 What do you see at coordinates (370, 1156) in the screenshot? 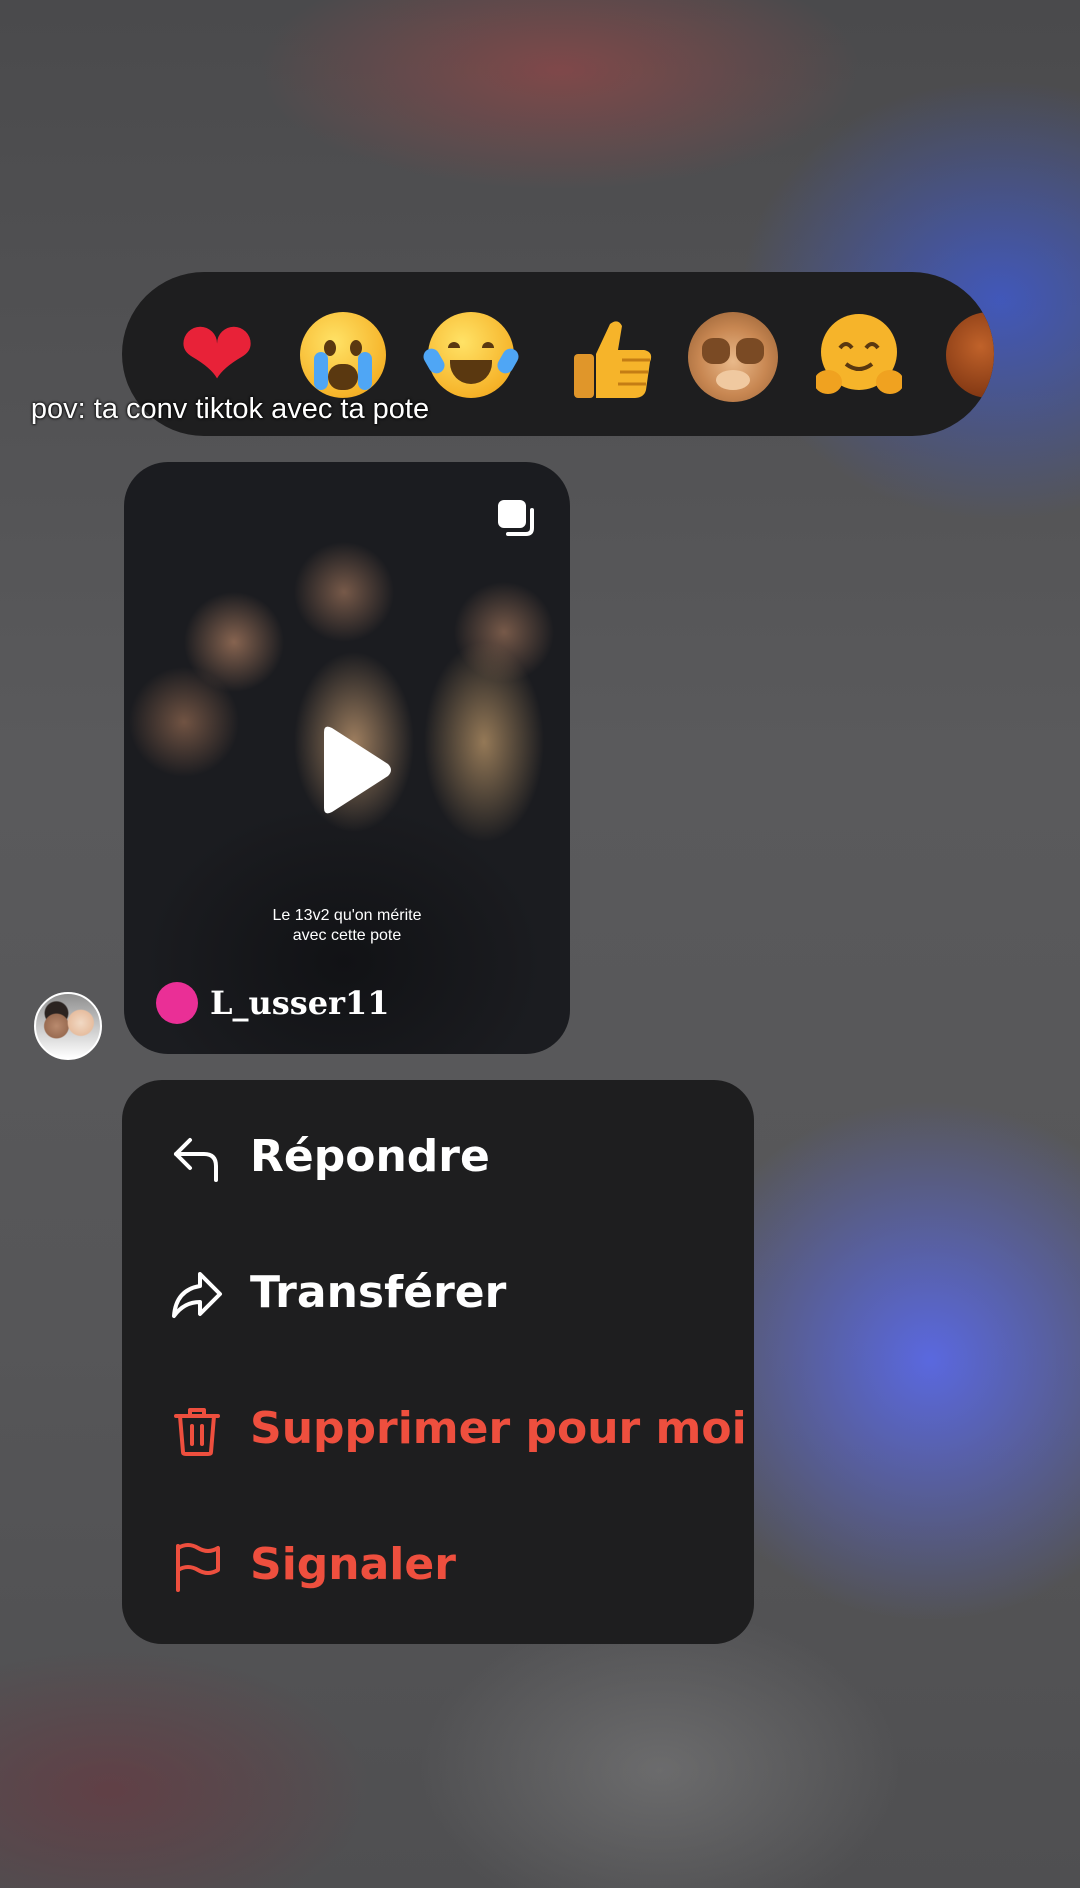
I see `menu-label-reply: Répondre` at bounding box center [370, 1156].